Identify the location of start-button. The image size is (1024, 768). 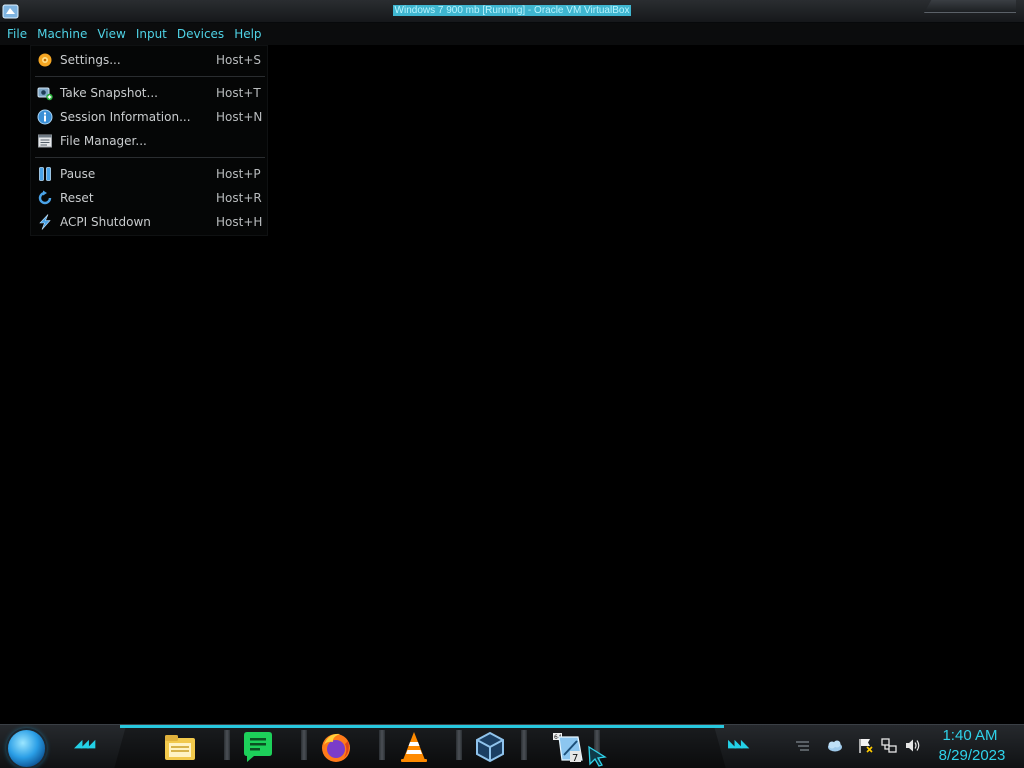
(26, 748).